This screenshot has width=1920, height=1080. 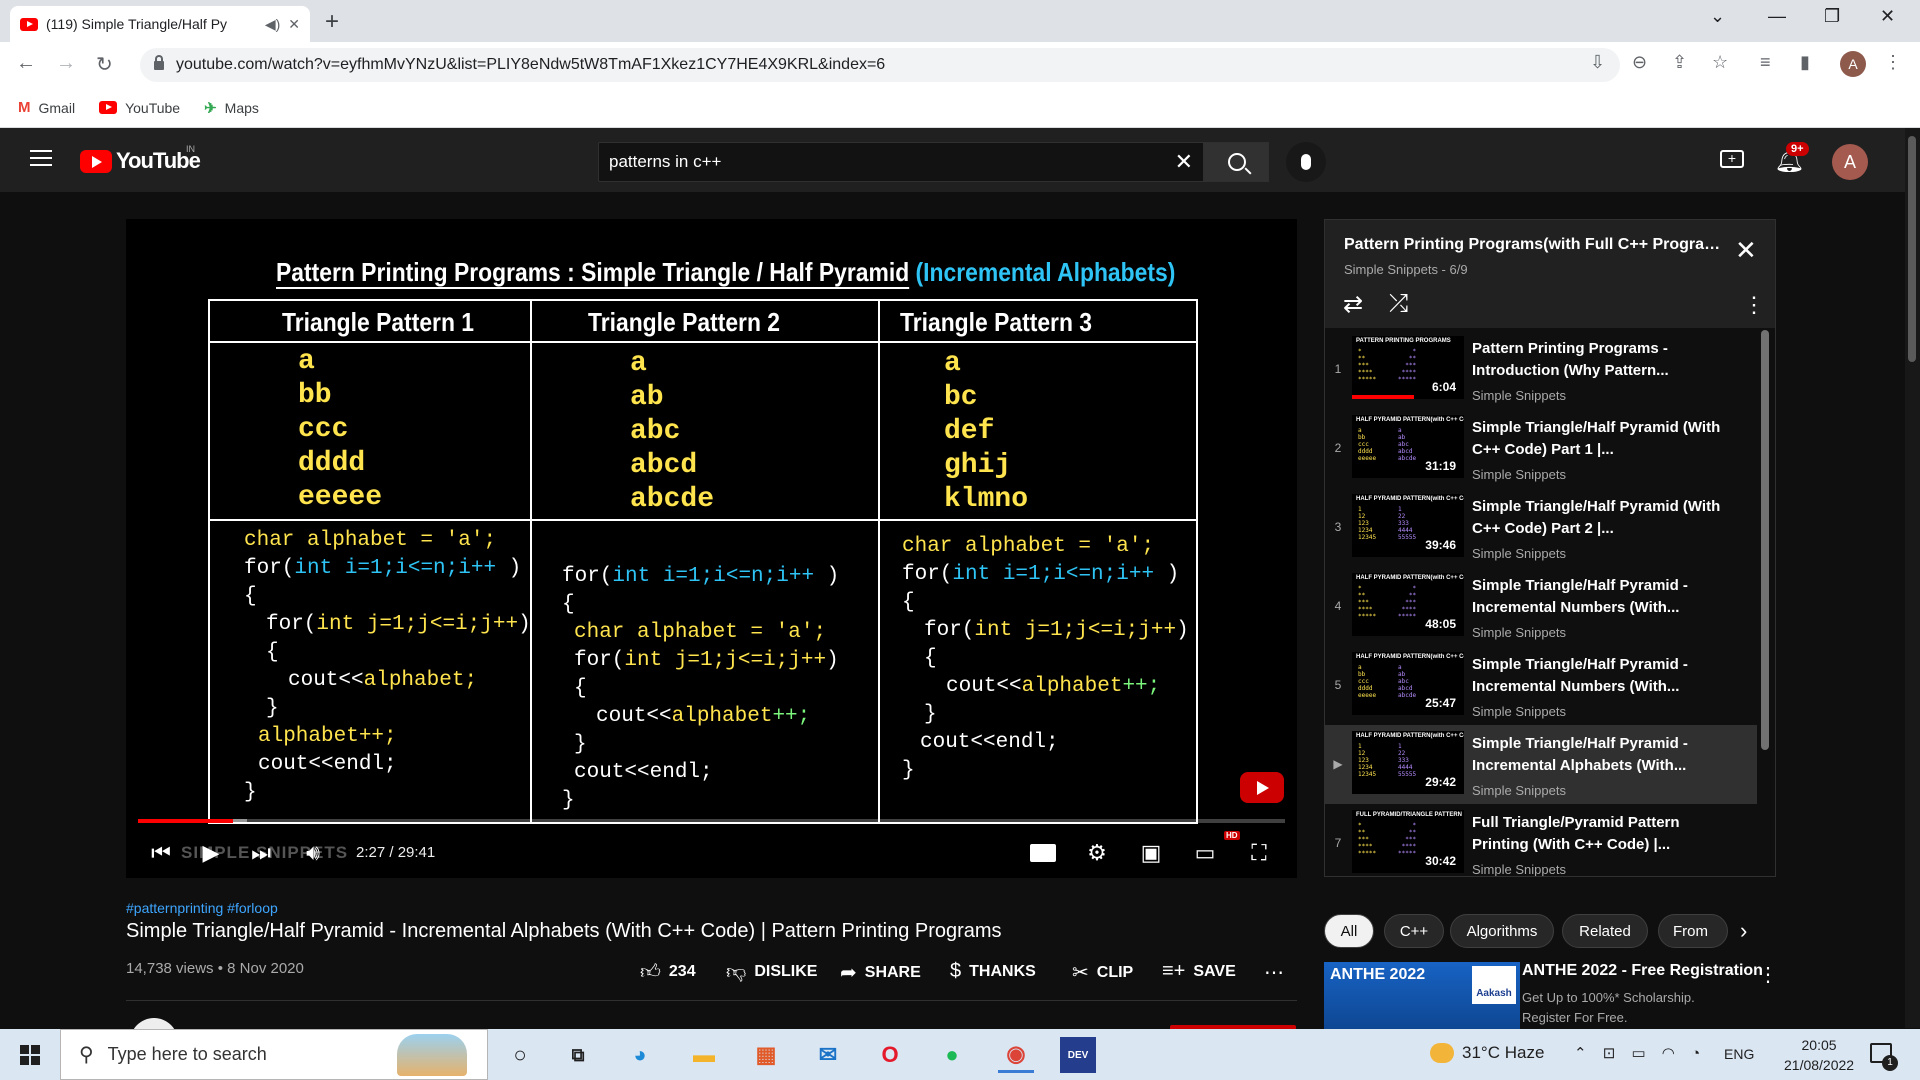 What do you see at coordinates (993, 971) in the screenshot?
I see `thanks-button: $ THANKS` at bounding box center [993, 971].